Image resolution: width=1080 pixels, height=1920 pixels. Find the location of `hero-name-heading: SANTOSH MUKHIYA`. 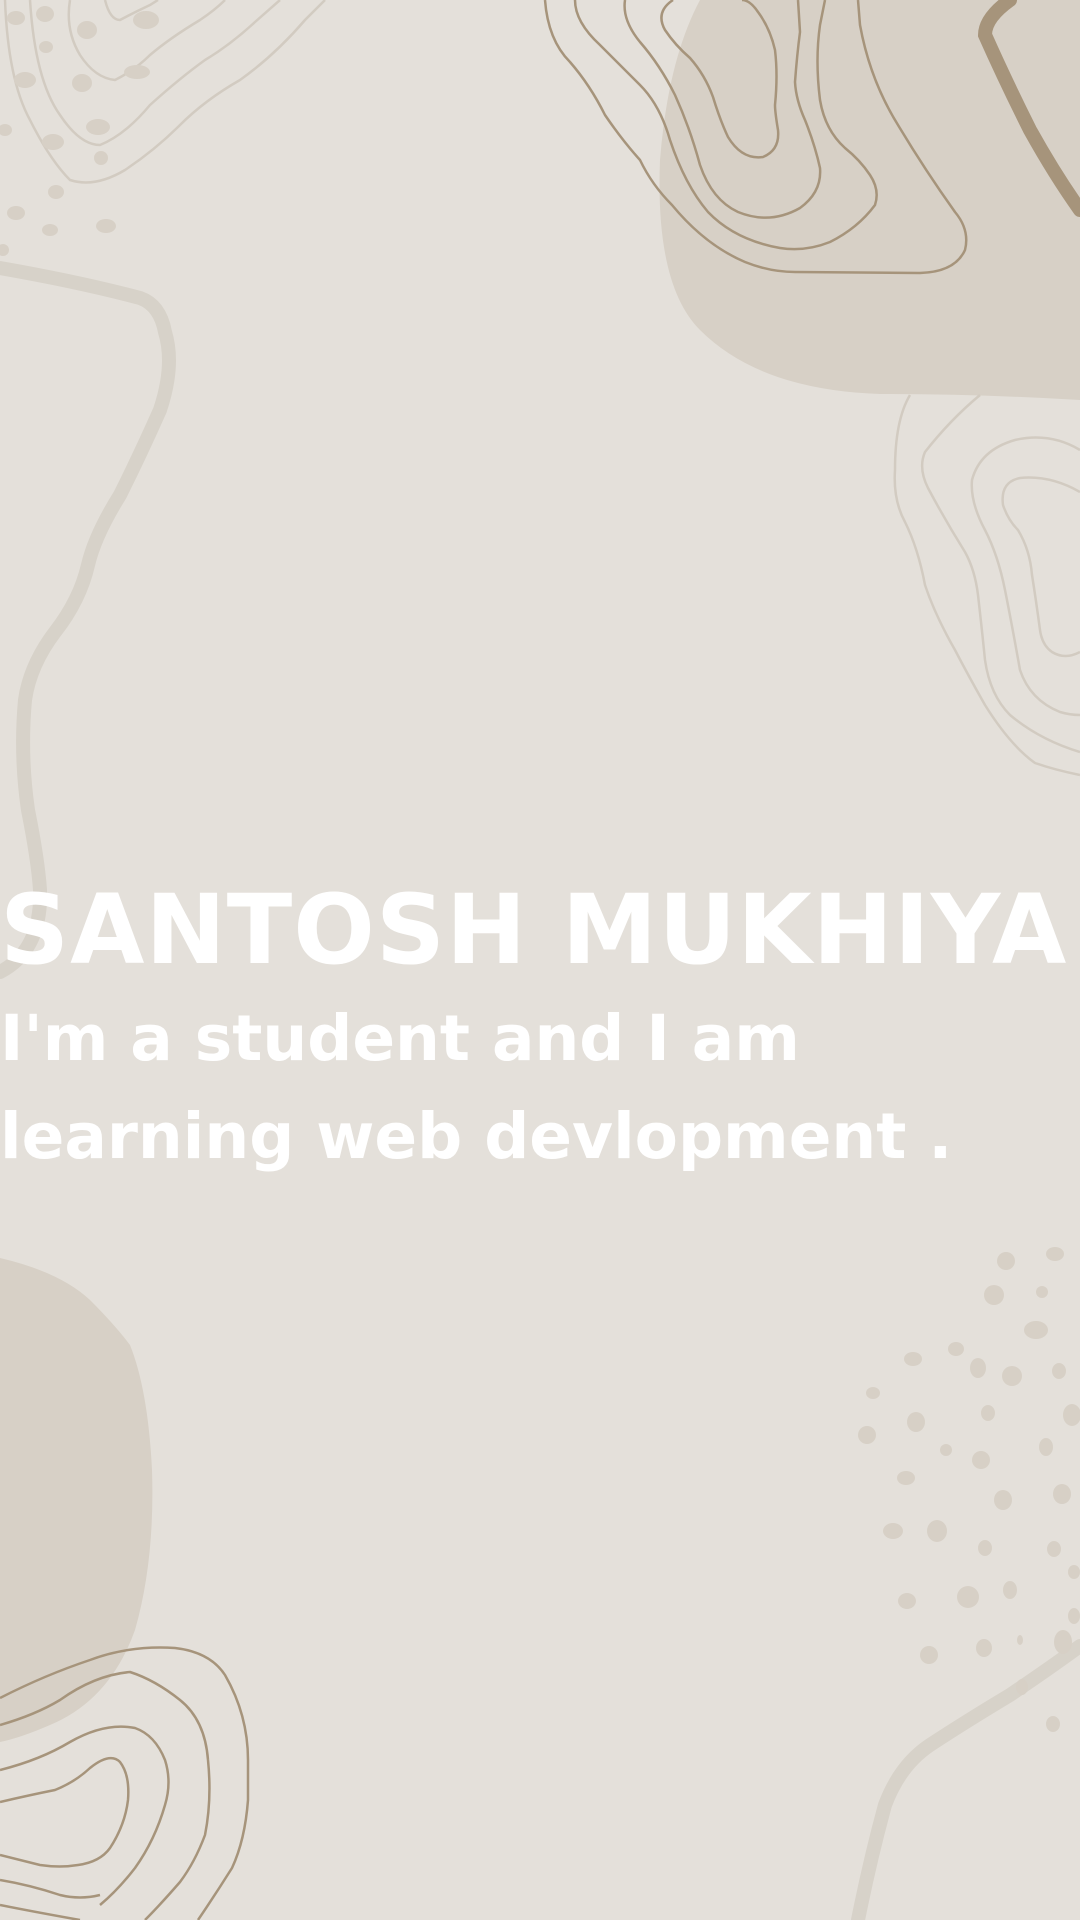

hero-name-heading: SANTOSH MUKHIYA is located at coordinates (534, 930).